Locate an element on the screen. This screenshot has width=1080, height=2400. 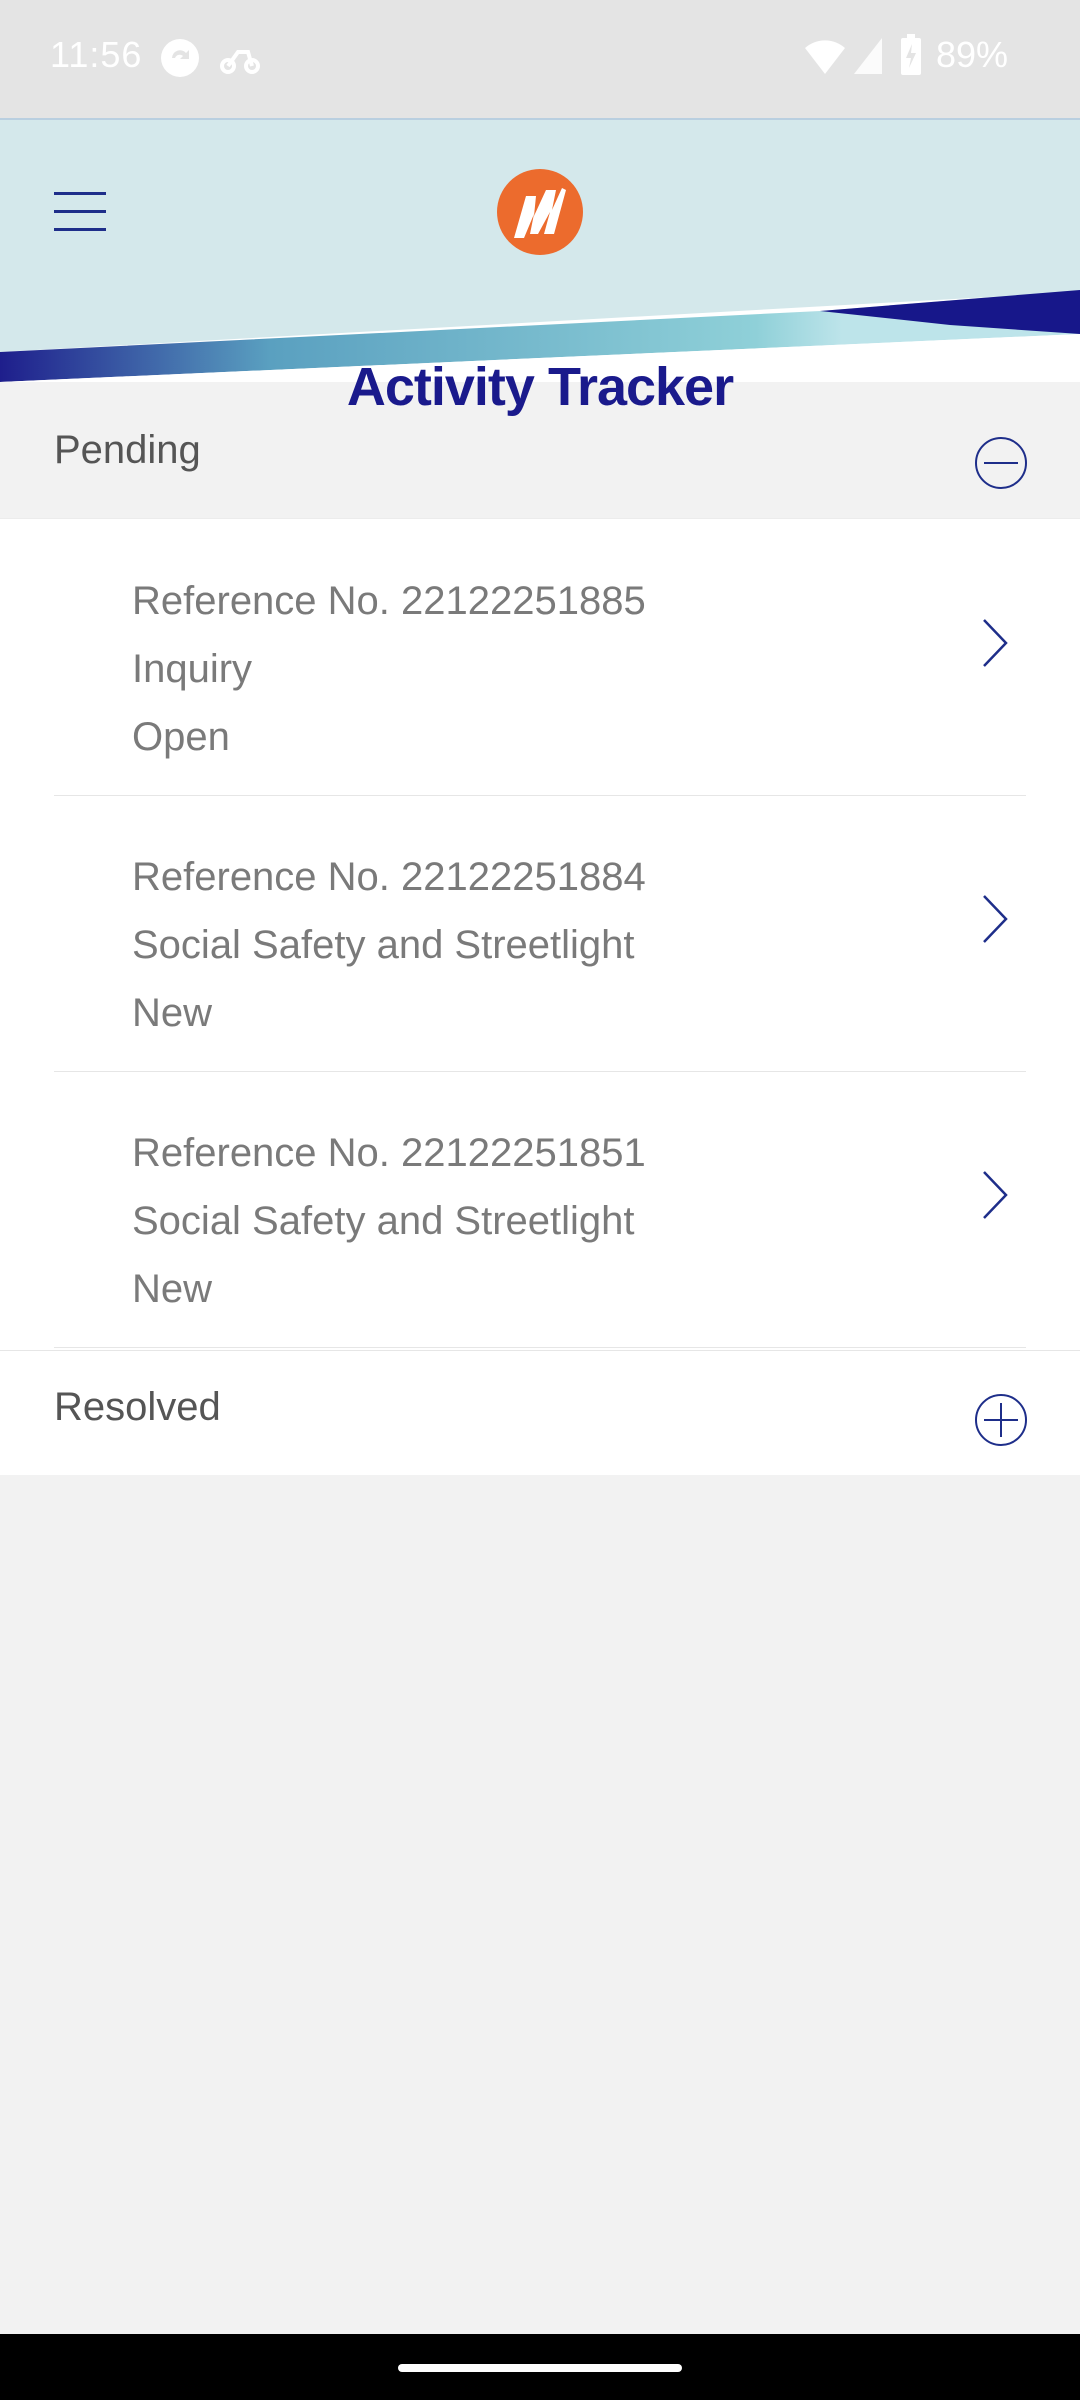
request-status: Open is located at coordinates (181, 737).